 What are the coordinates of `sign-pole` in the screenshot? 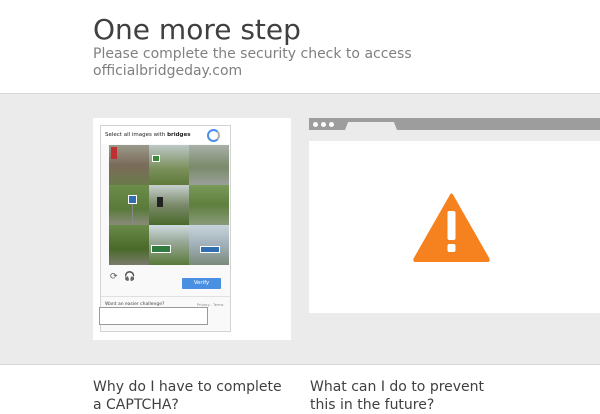 It's located at (132, 214).